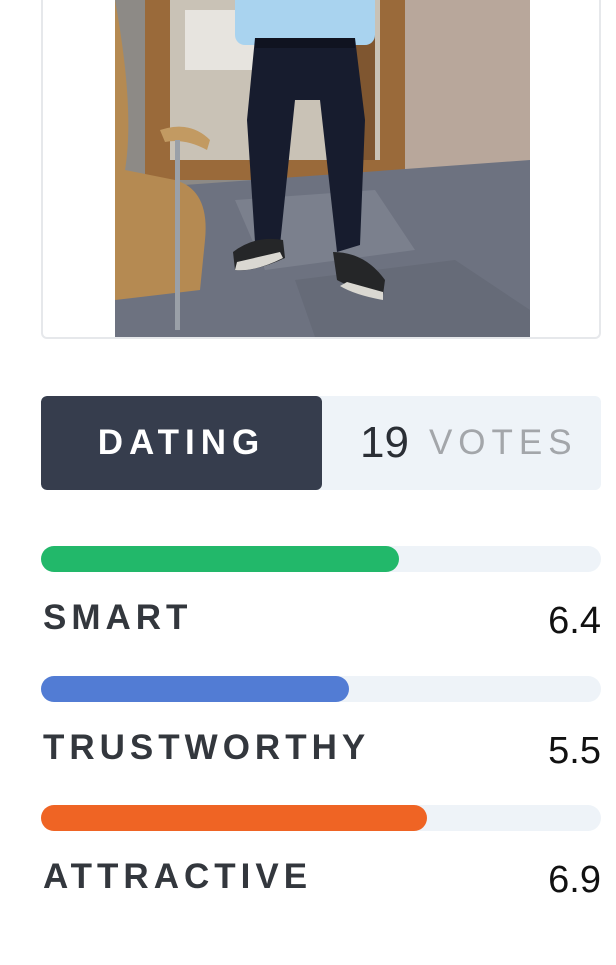  I want to click on trait-trustworthy: TRUSTWORTHY 5.5, so click(321, 724).